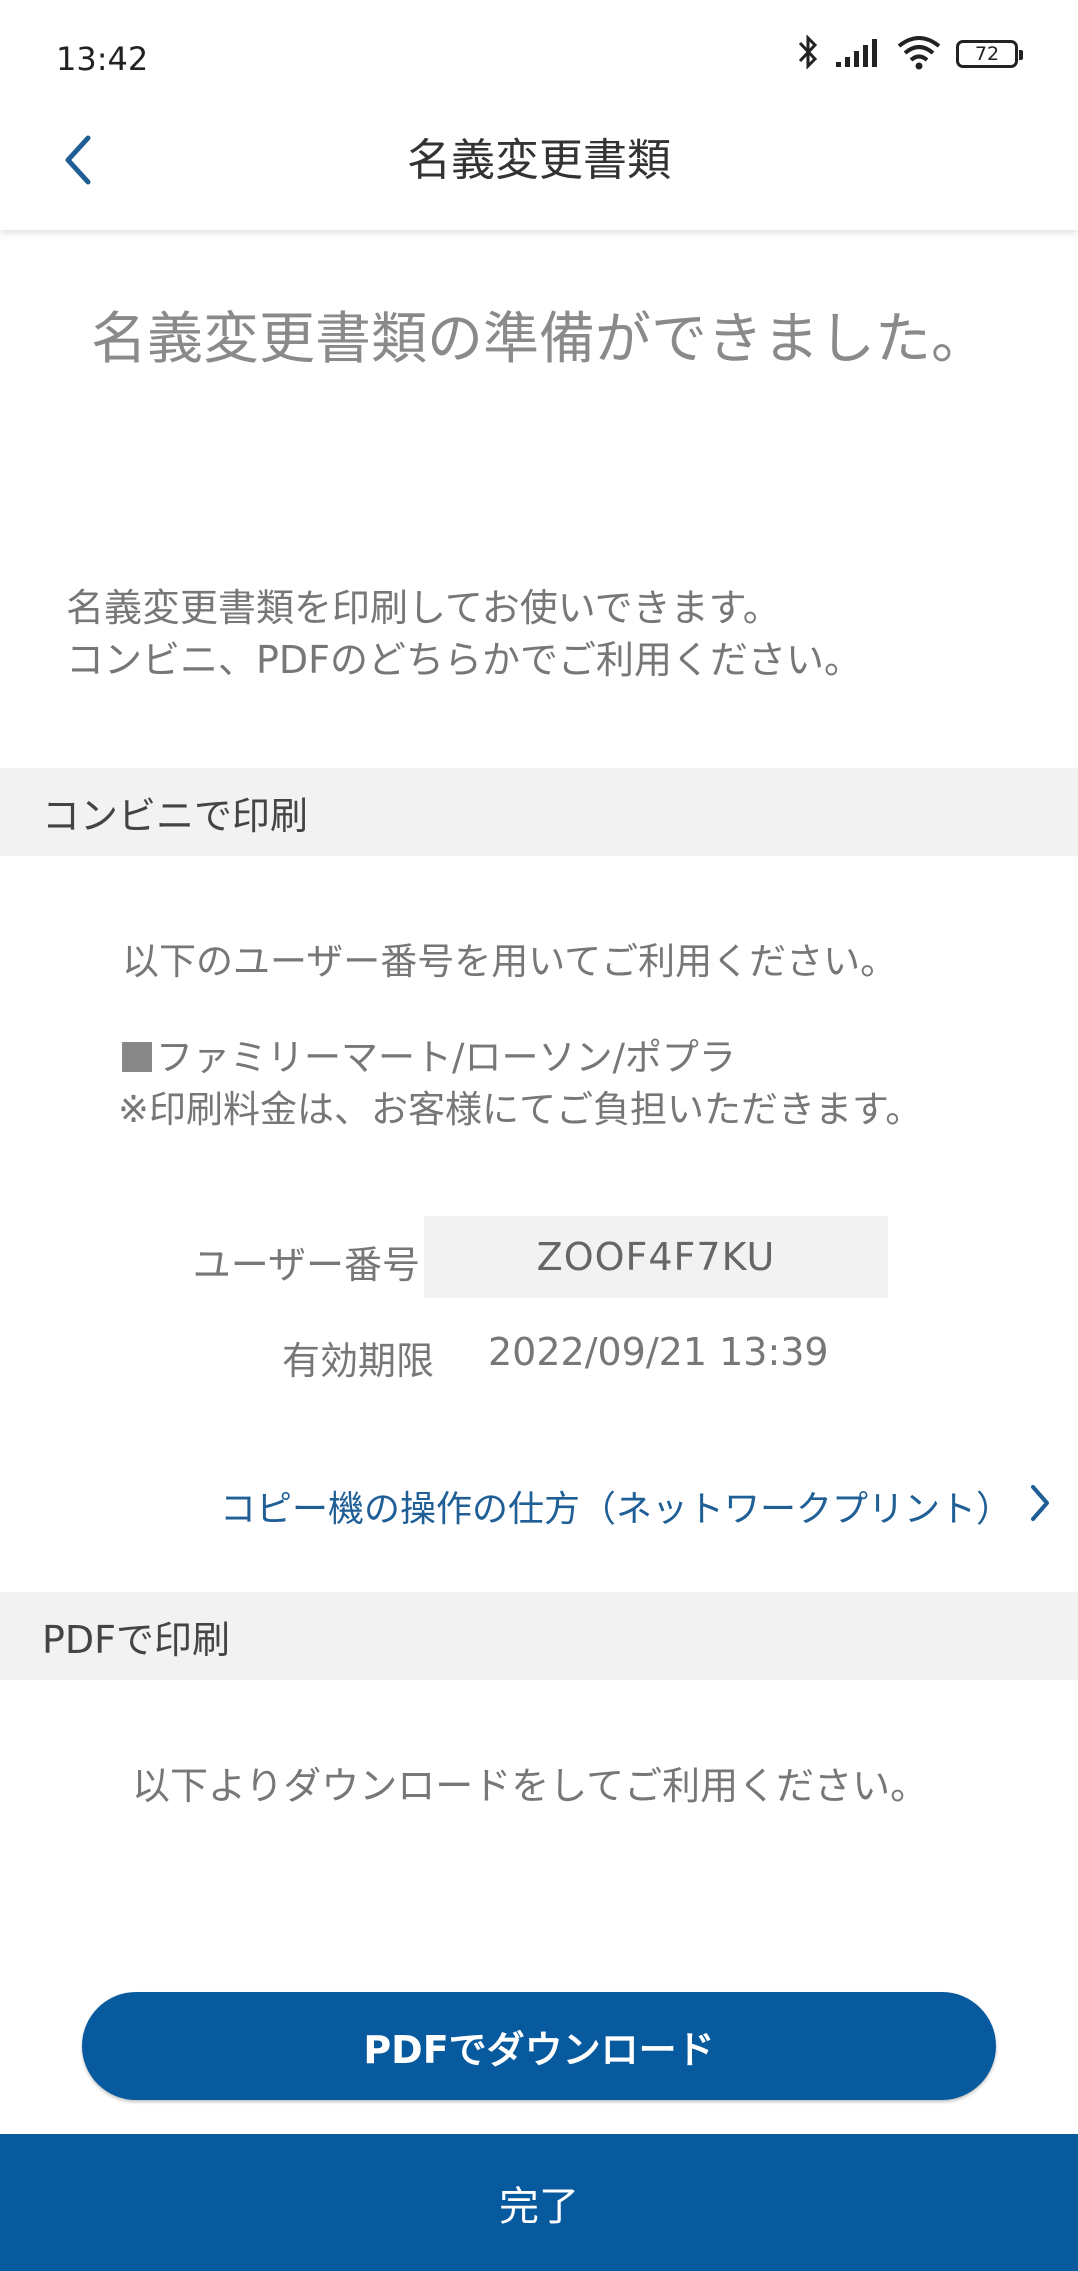  Describe the element at coordinates (616, 1506) in the screenshot. I see `copier-help-link: コピー機の操作の仕方（ネットワークプリント）` at that location.